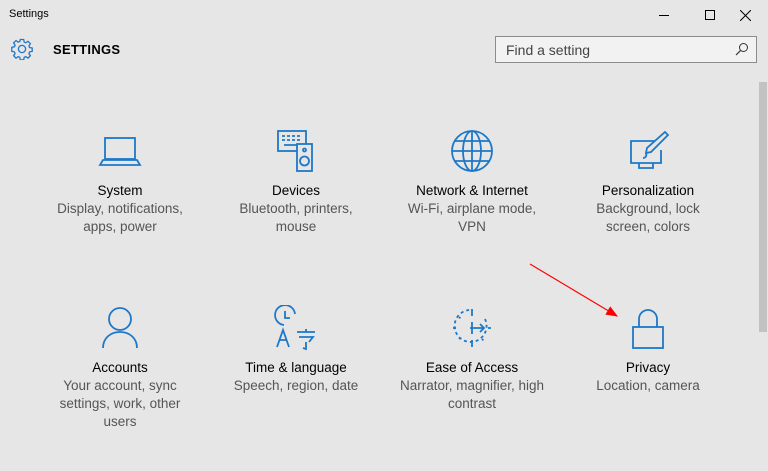 Image resolution: width=768 pixels, height=471 pixels. What do you see at coordinates (648, 385) in the screenshot?
I see `tile-description: Location, camera` at bounding box center [648, 385].